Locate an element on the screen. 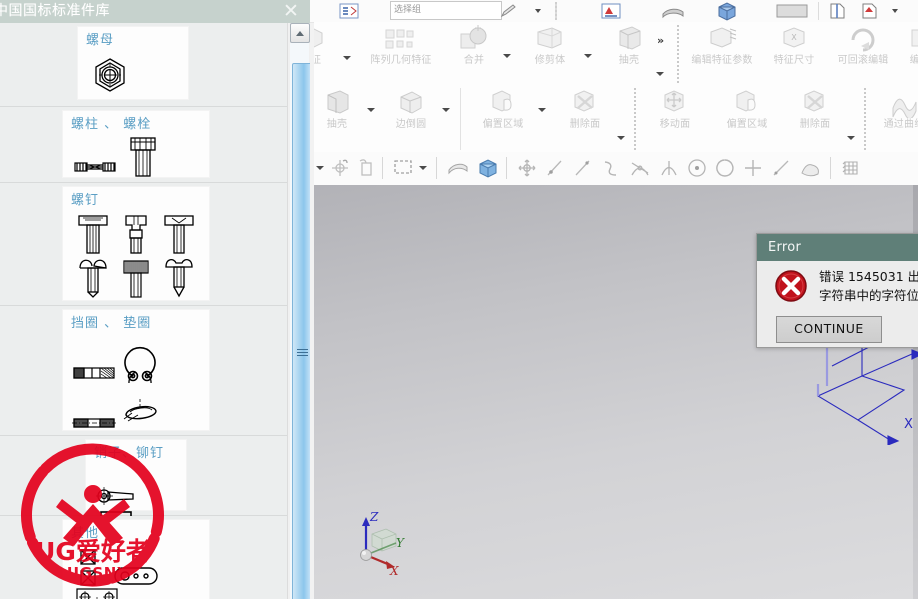 This screenshot has width=918, height=599. feature-dimension-icon: X is located at coordinates (794, 39).